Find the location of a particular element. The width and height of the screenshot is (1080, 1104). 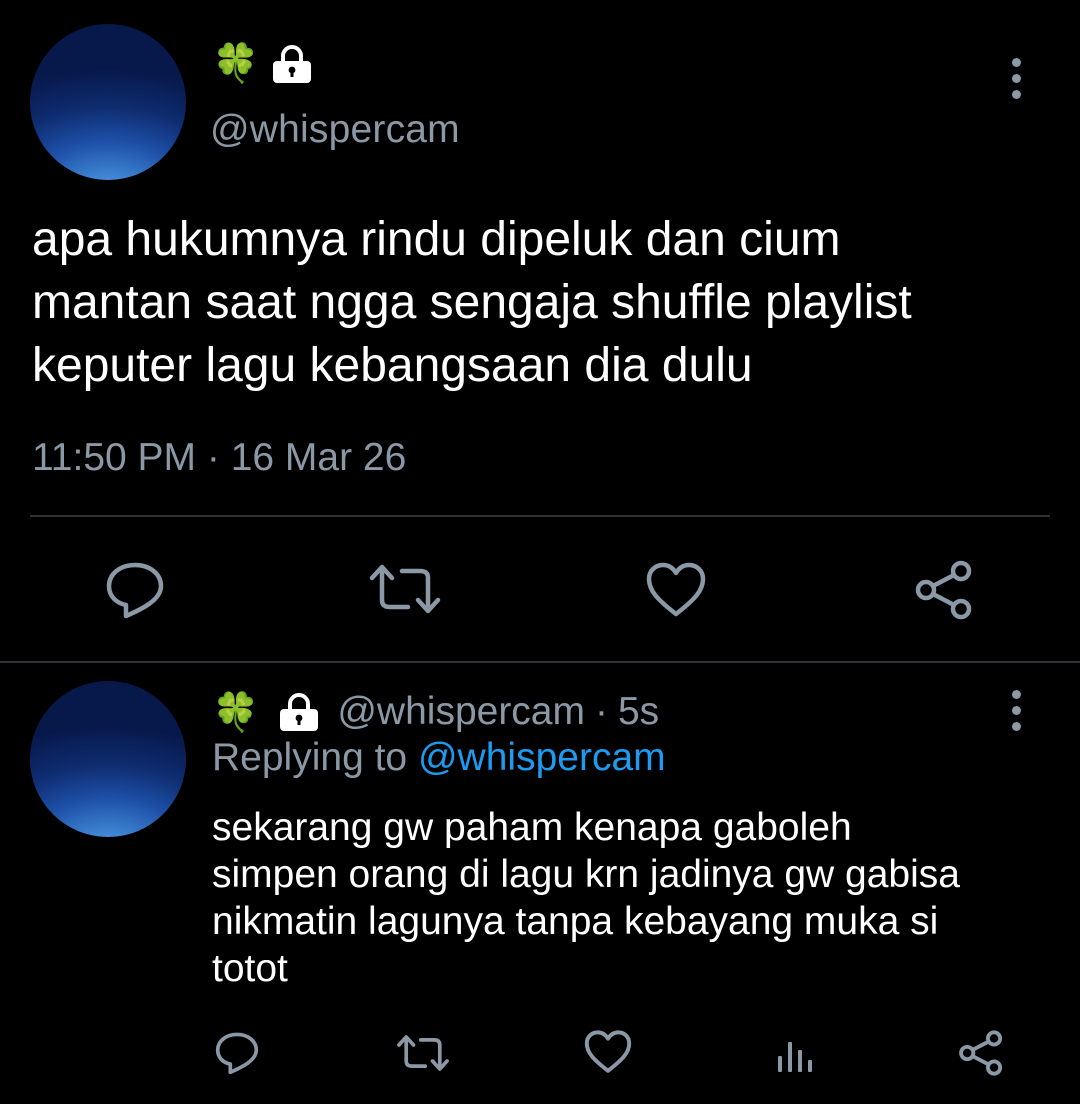

replying-to-label: Replying to is located at coordinates (310, 757).